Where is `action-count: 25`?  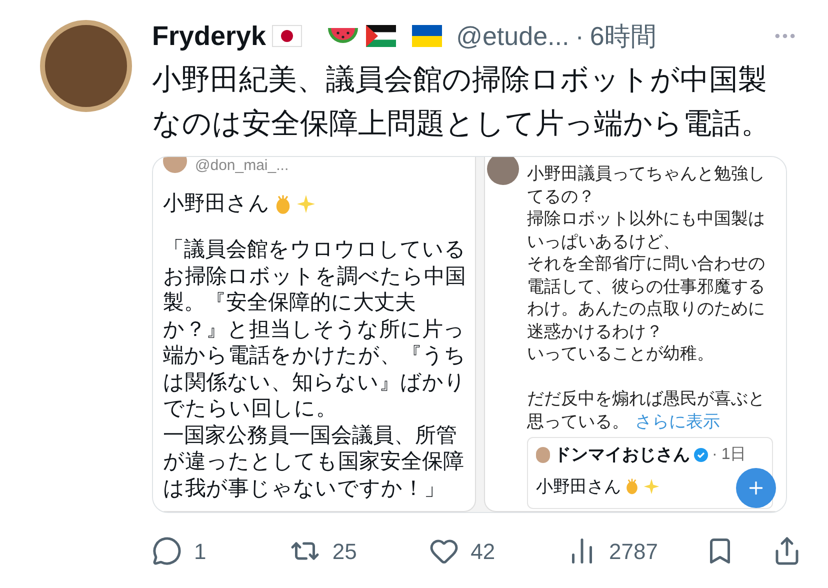 action-count: 25 is located at coordinates (344, 552).